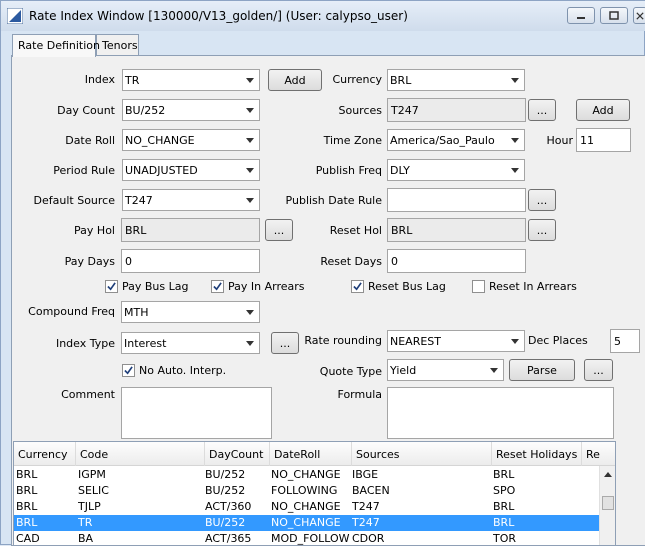 This screenshot has height=546, width=645. Describe the element at coordinates (132, 80) in the screenshot. I see `index-value: TR` at that location.